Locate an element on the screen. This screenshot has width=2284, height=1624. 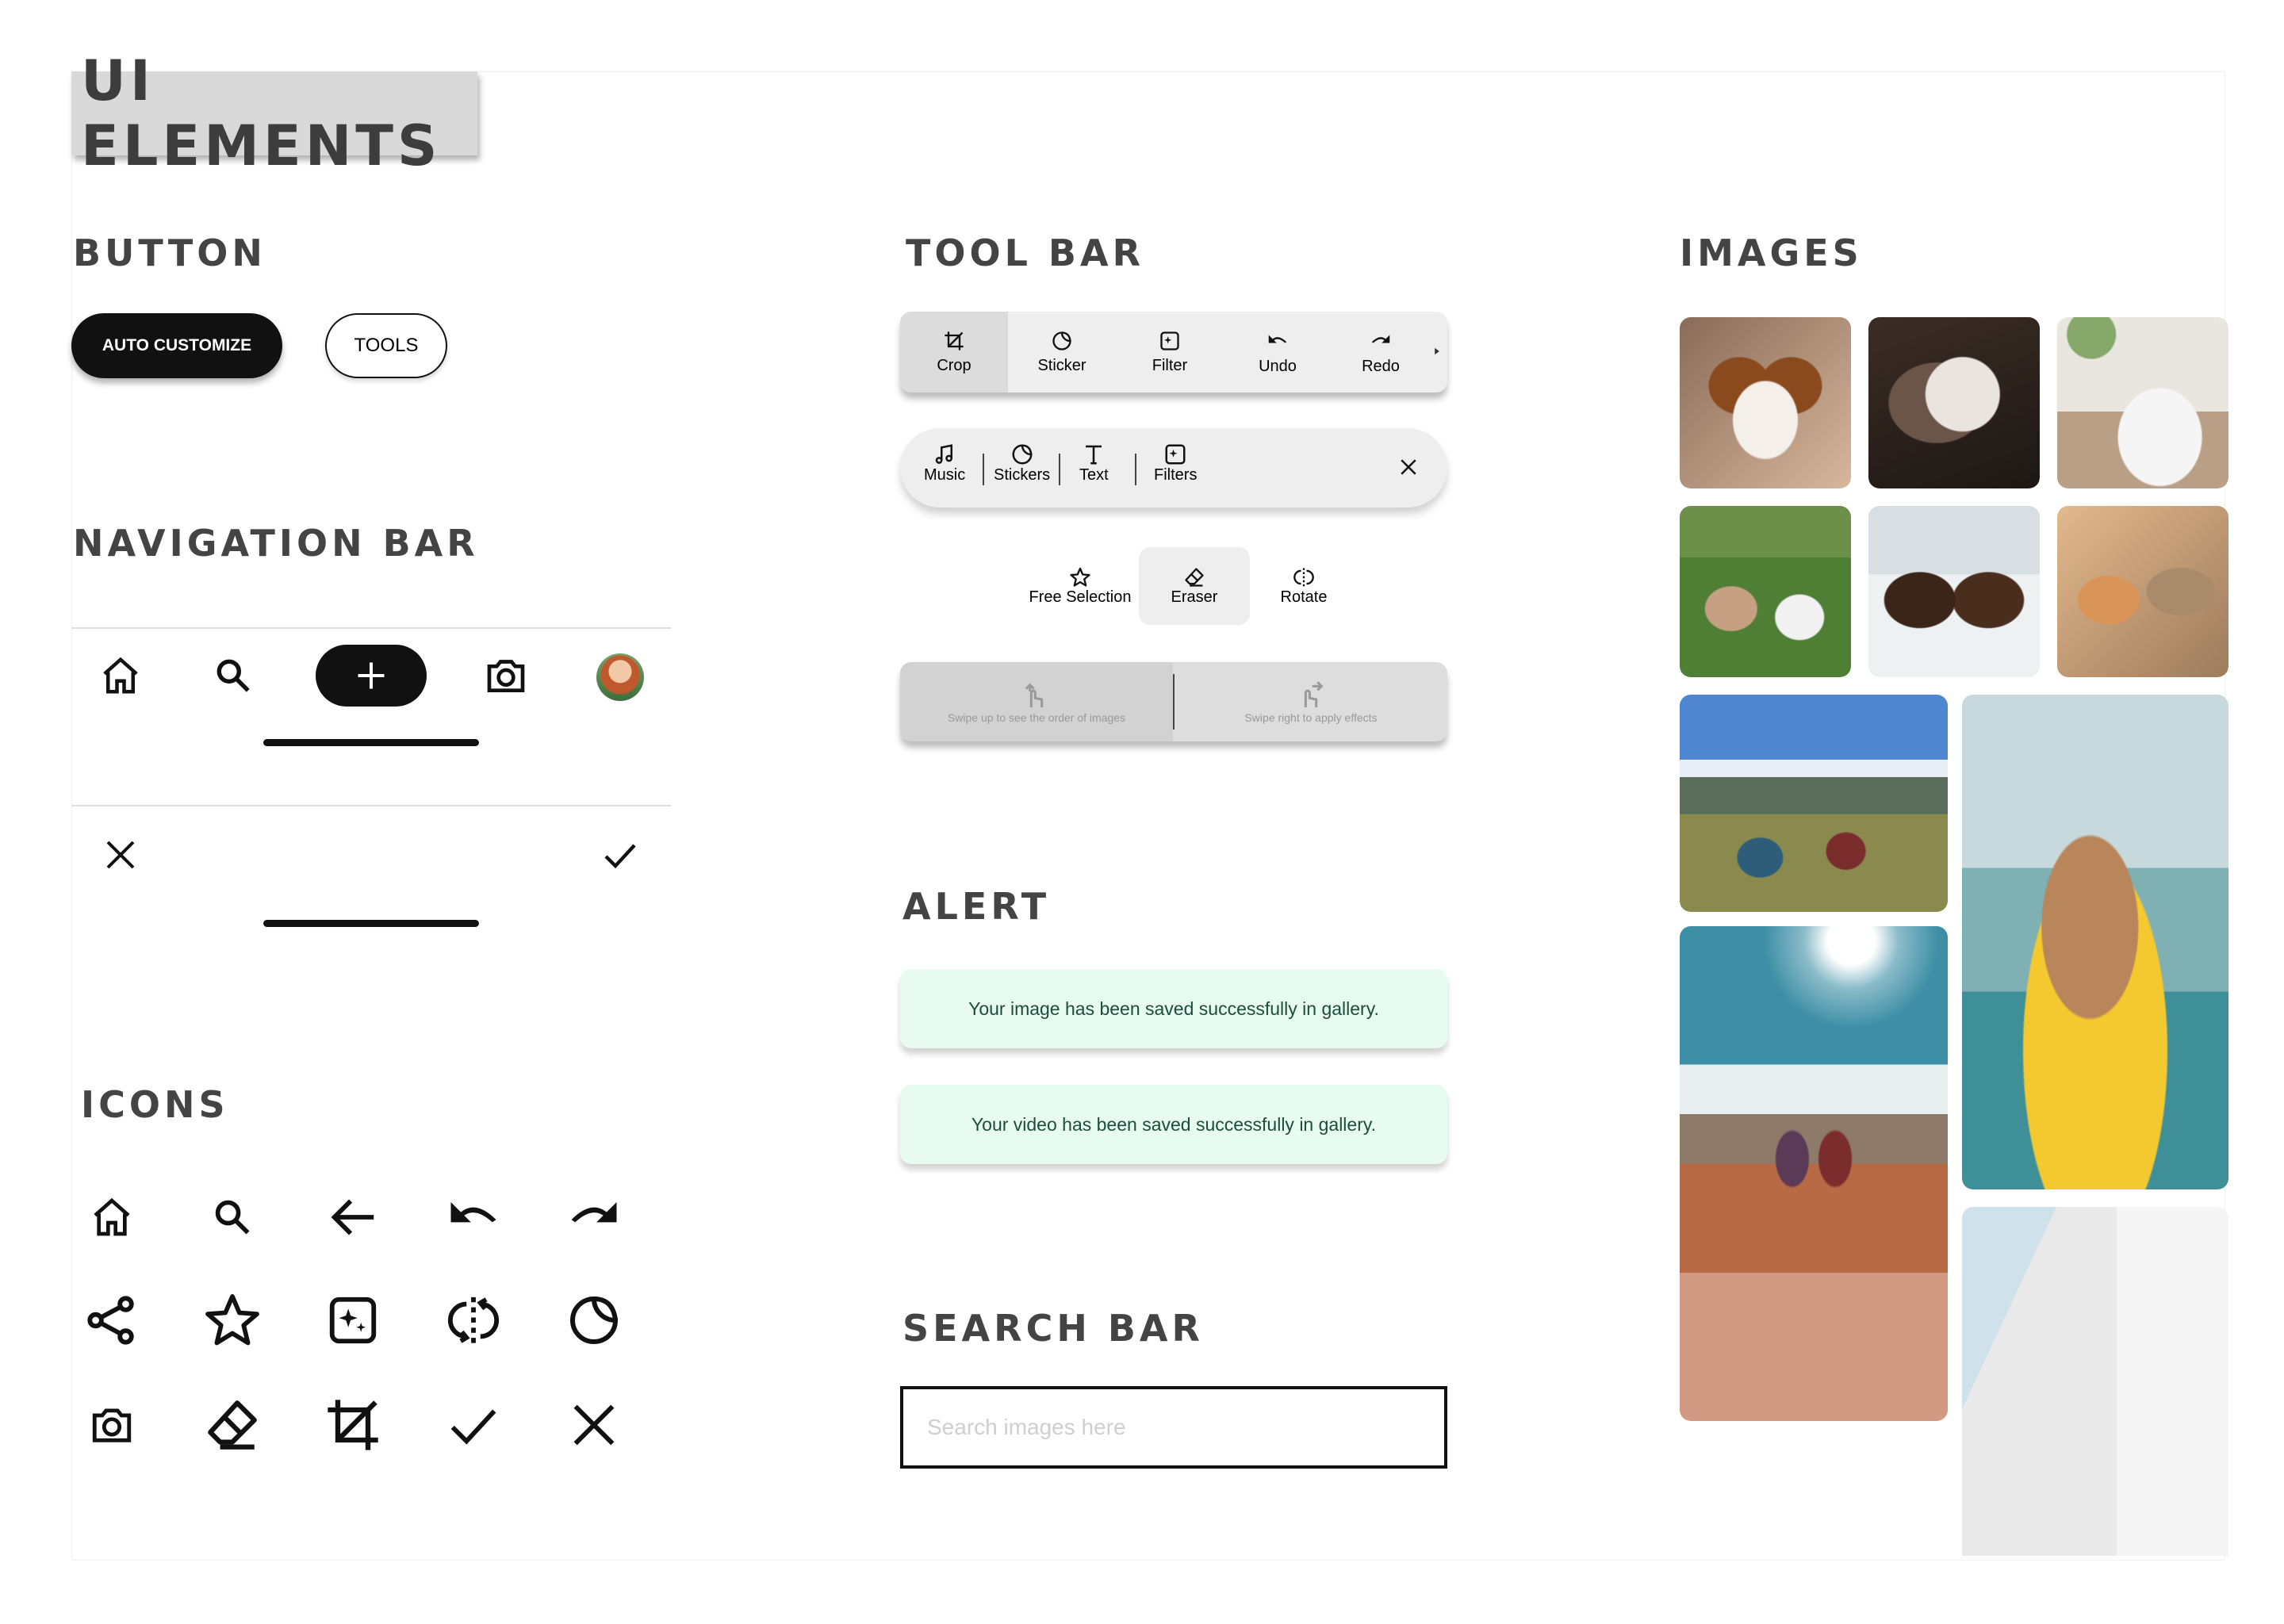
media-toolbar: Music Stickers Text Filters is located at coordinates (1173, 468).